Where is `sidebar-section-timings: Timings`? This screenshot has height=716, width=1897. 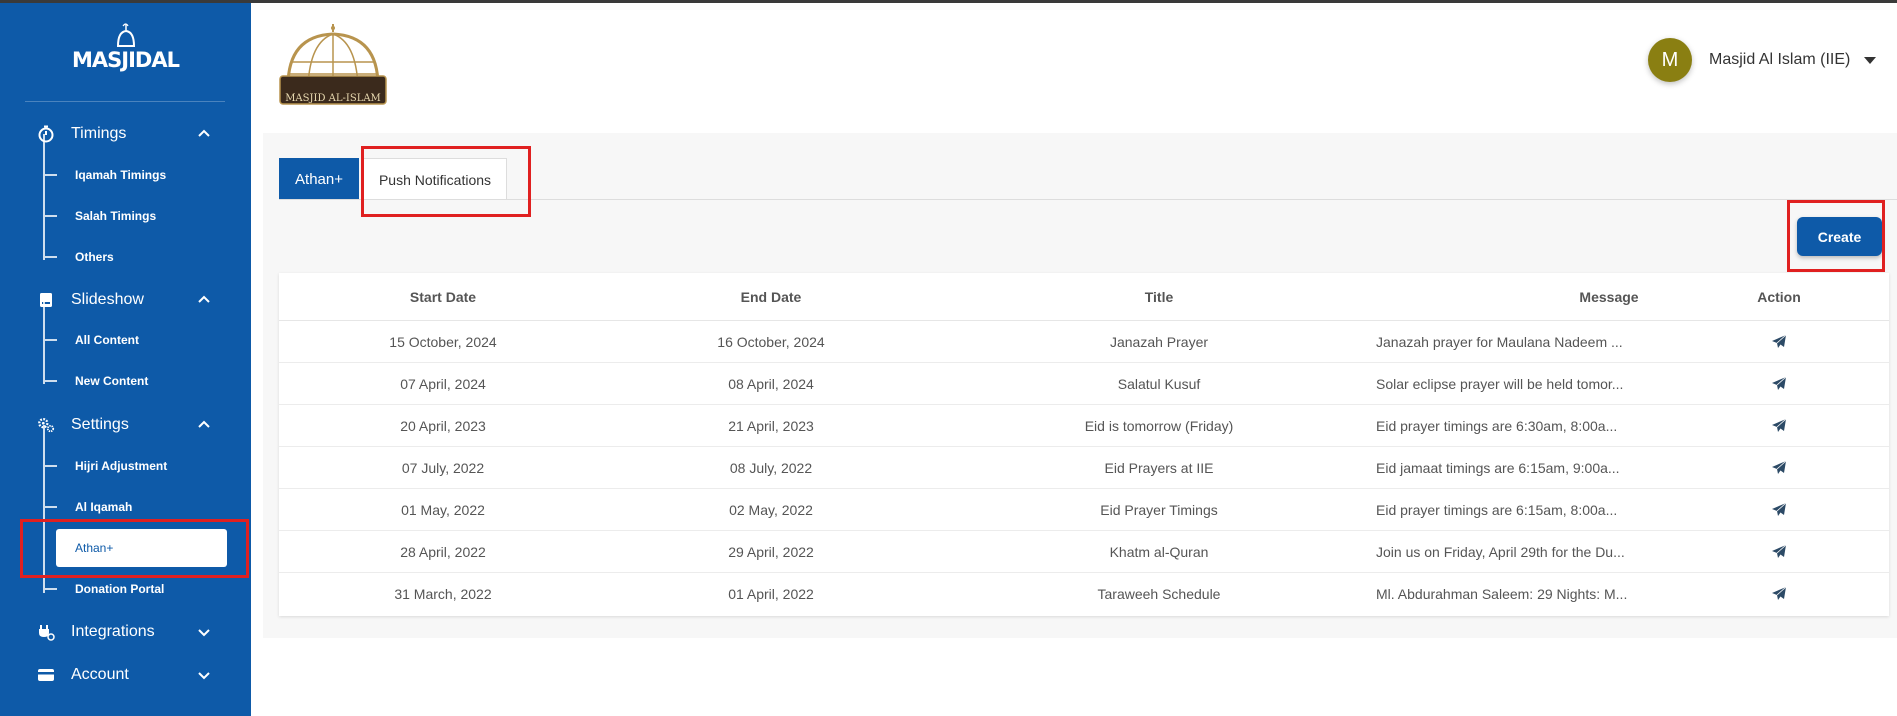 sidebar-section-timings: Timings is located at coordinates (125, 134).